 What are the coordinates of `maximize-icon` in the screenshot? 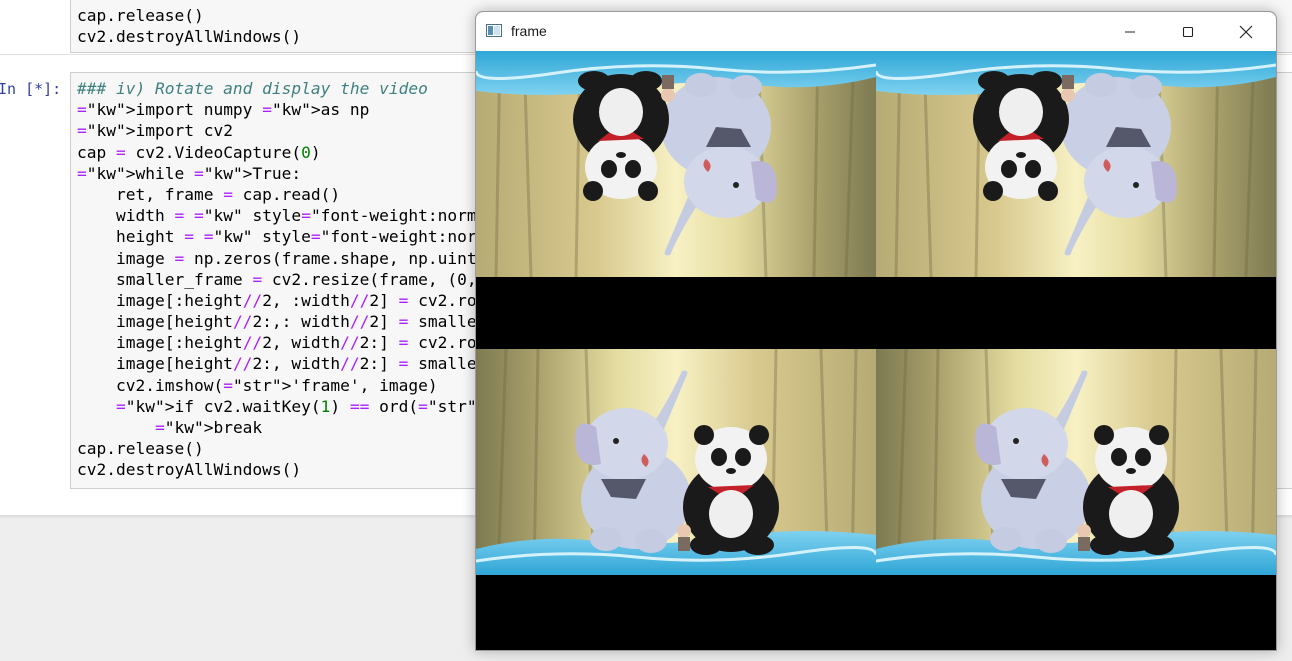 It's located at (1188, 31).